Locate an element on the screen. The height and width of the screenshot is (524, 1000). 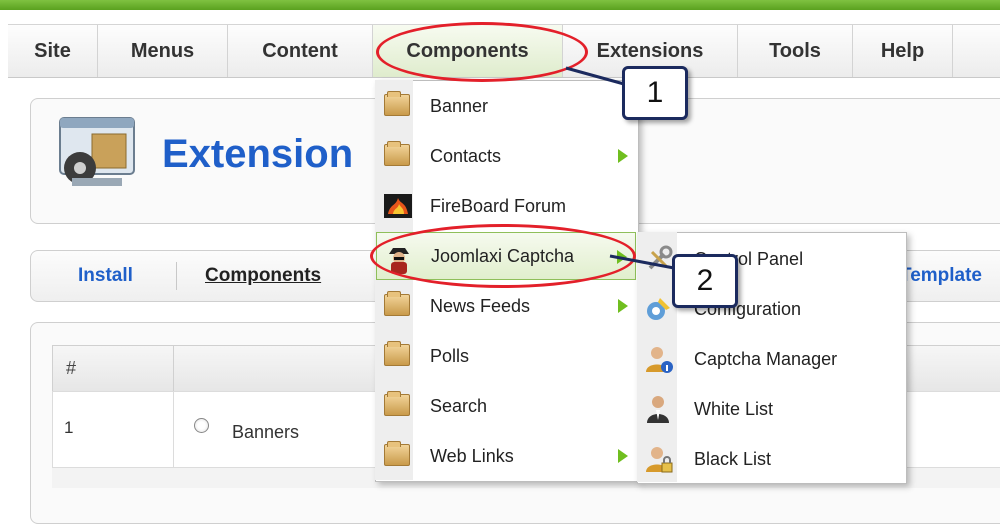
submenu-item-label: Black List is located at coordinates (733, 458).